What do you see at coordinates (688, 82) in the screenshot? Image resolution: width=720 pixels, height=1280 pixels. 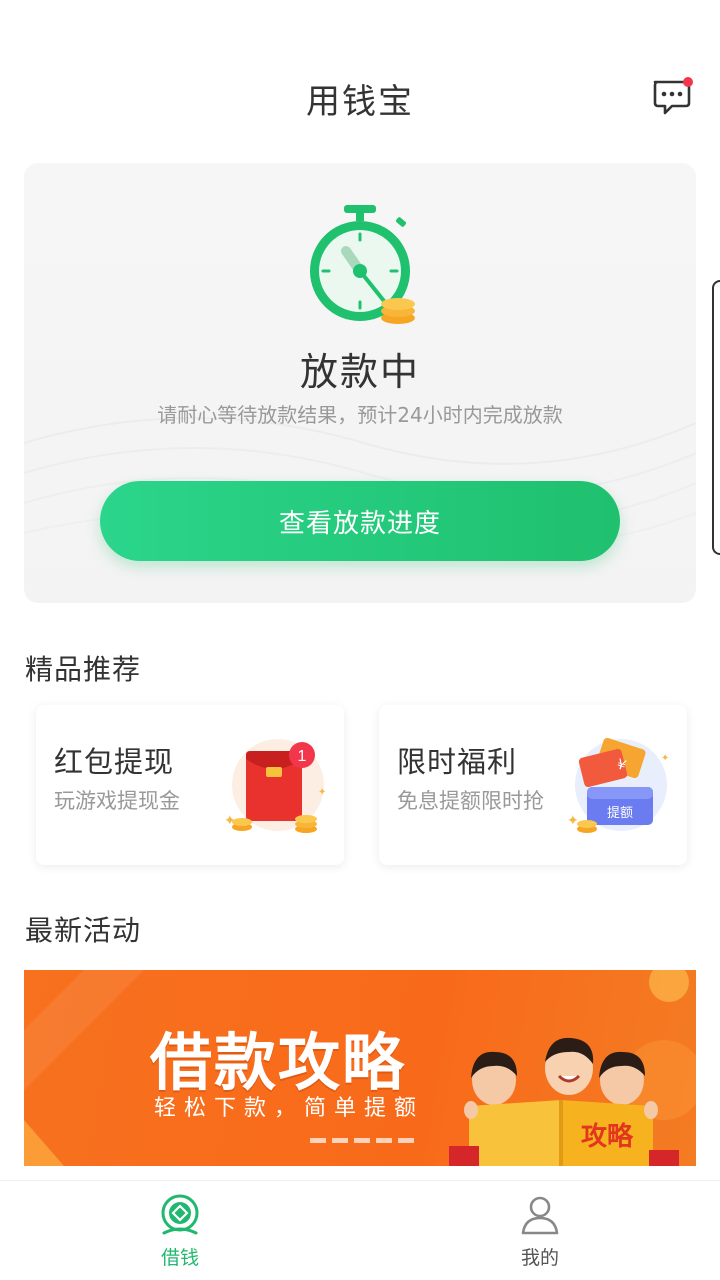 I see `unread-dot` at bounding box center [688, 82].